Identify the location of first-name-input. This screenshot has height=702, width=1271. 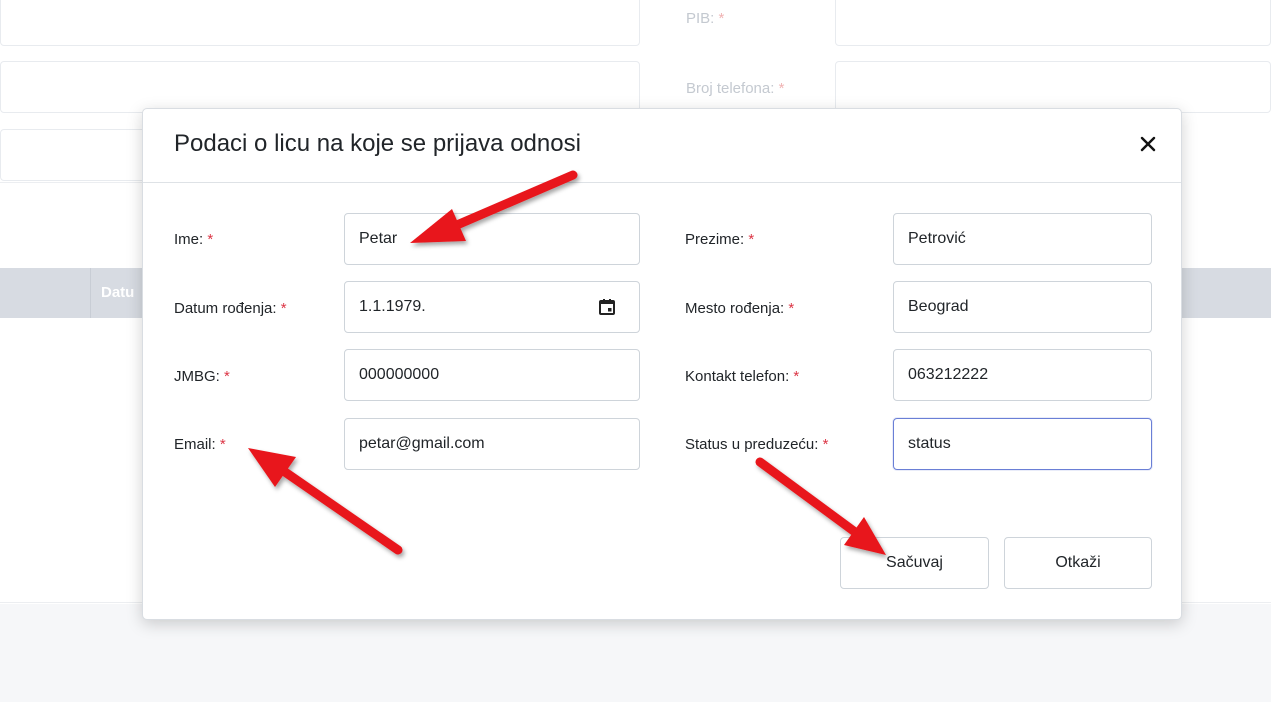
(492, 239).